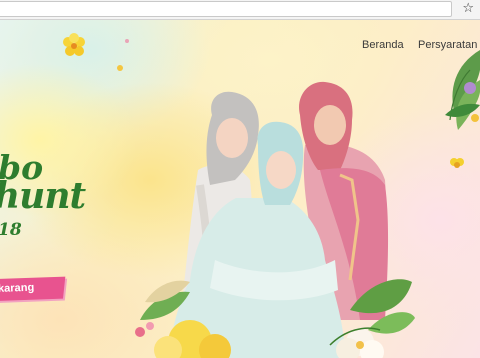 The image size is (480, 358). Describe the element at coordinates (74, 44) in the screenshot. I see `flower-decoration` at that location.